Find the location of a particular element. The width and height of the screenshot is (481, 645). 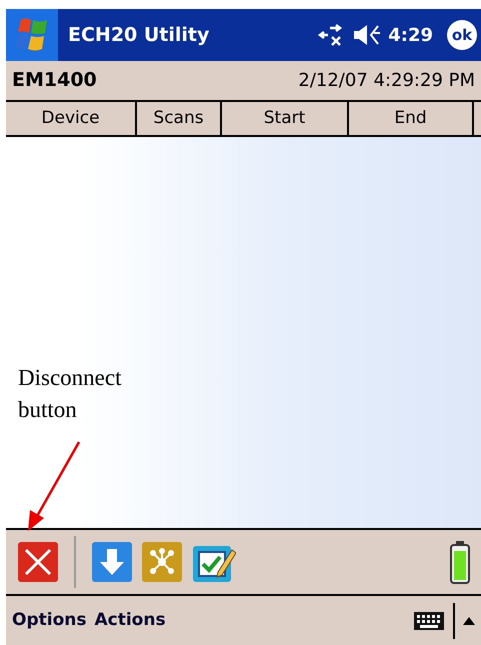

date-time: 2/12/07 4:29:29 PM is located at coordinates (386, 81).